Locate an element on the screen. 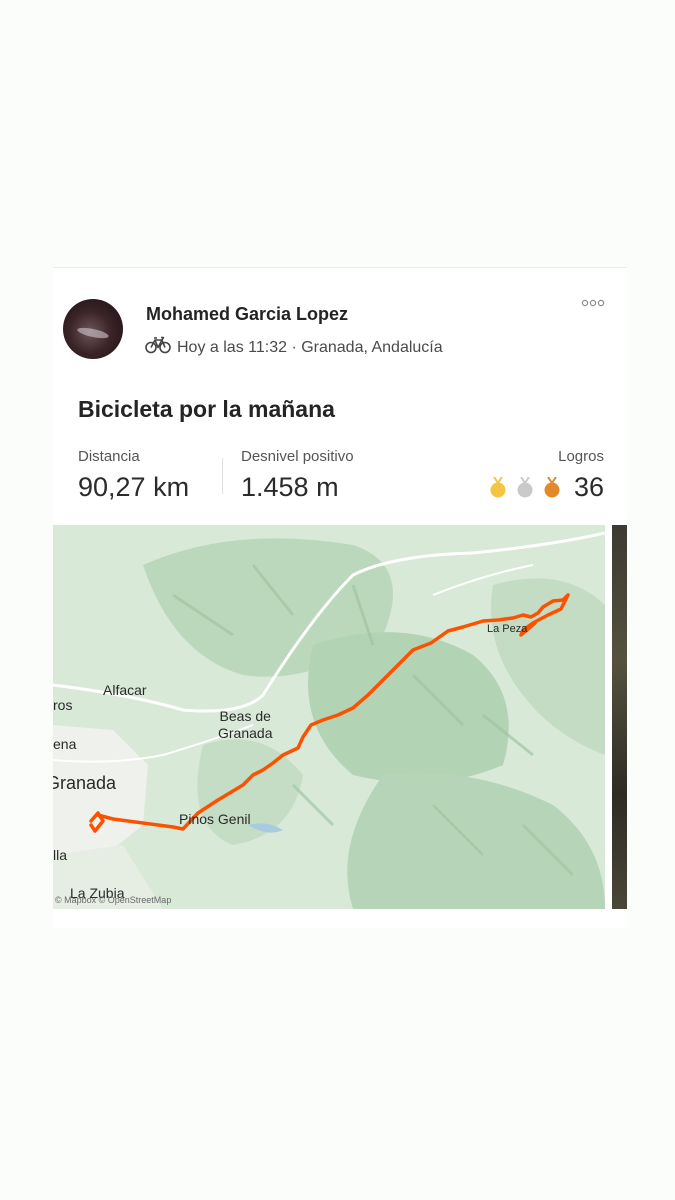 Image resolution: width=675 pixels, height=1200 pixels. map-label-pinos-genil: Pinos Genil is located at coordinates (215, 819).